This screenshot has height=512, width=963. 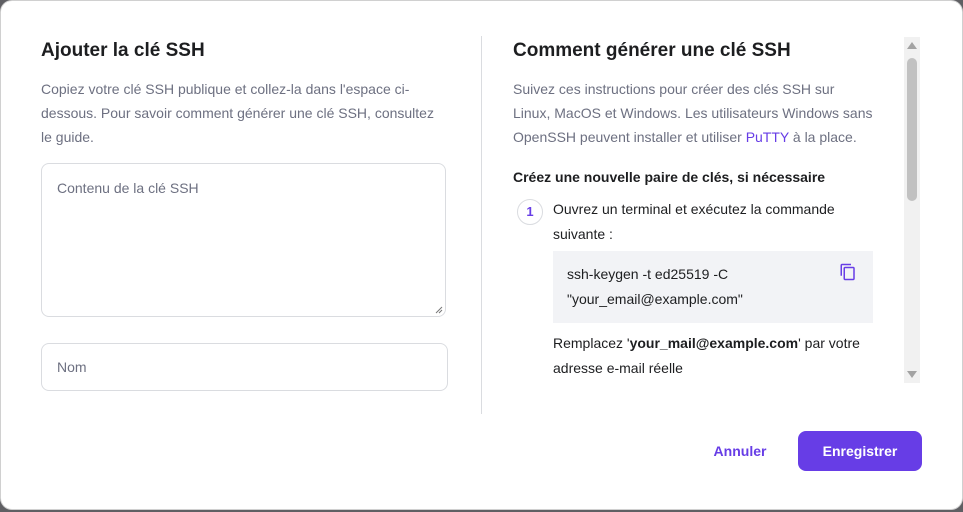 What do you see at coordinates (128, 188) in the screenshot?
I see `ssh-key-placeholder: Contenu de la clé SSH` at bounding box center [128, 188].